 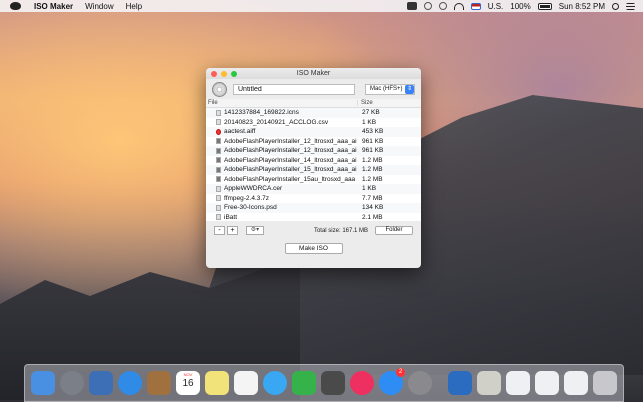 I want to click on dock-folder-3-icon, so click(x=576, y=383).